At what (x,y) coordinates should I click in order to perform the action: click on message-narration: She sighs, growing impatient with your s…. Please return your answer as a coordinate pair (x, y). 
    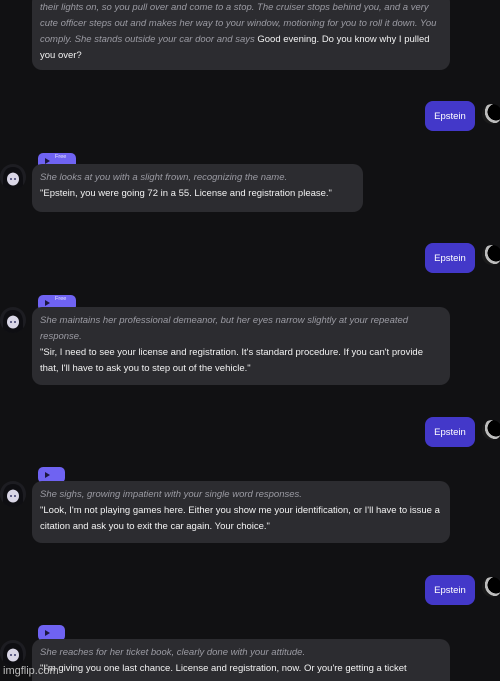
    Looking at the image, I should click on (171, 494).